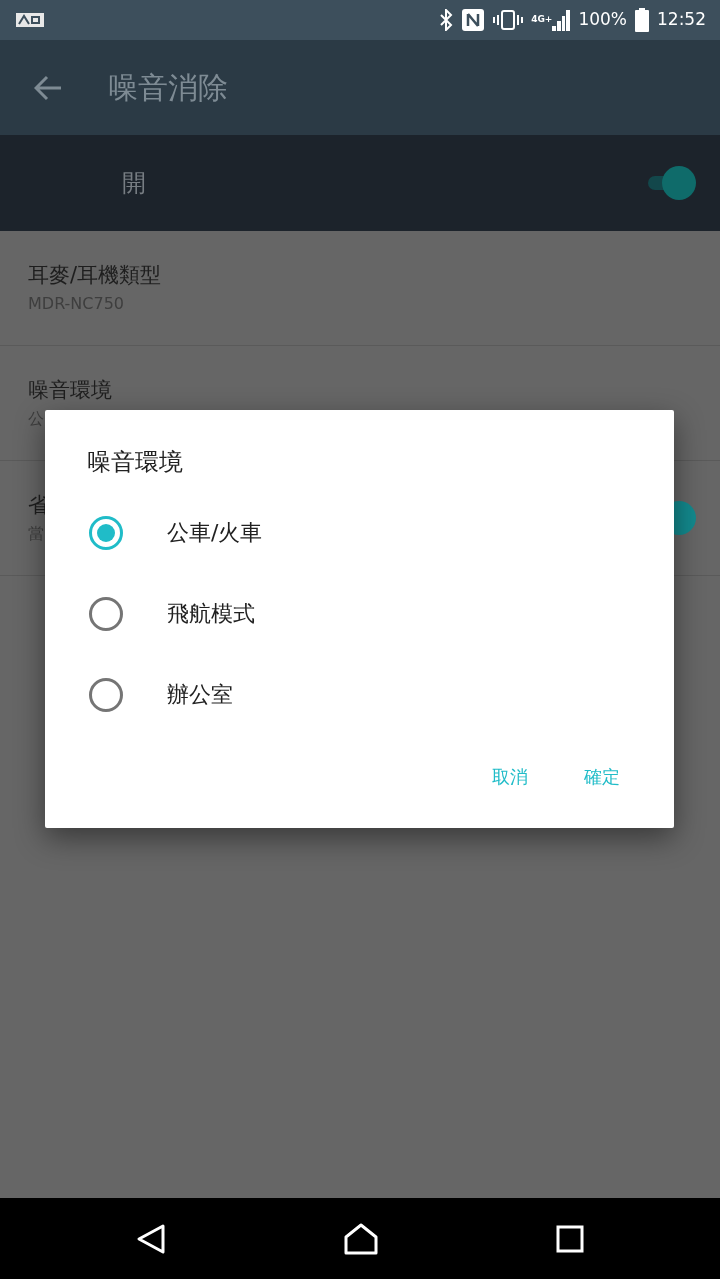 Image resolution: width=720 pixels, height=1279 pixels. I want to click on back-icon, so click(151, 1238).